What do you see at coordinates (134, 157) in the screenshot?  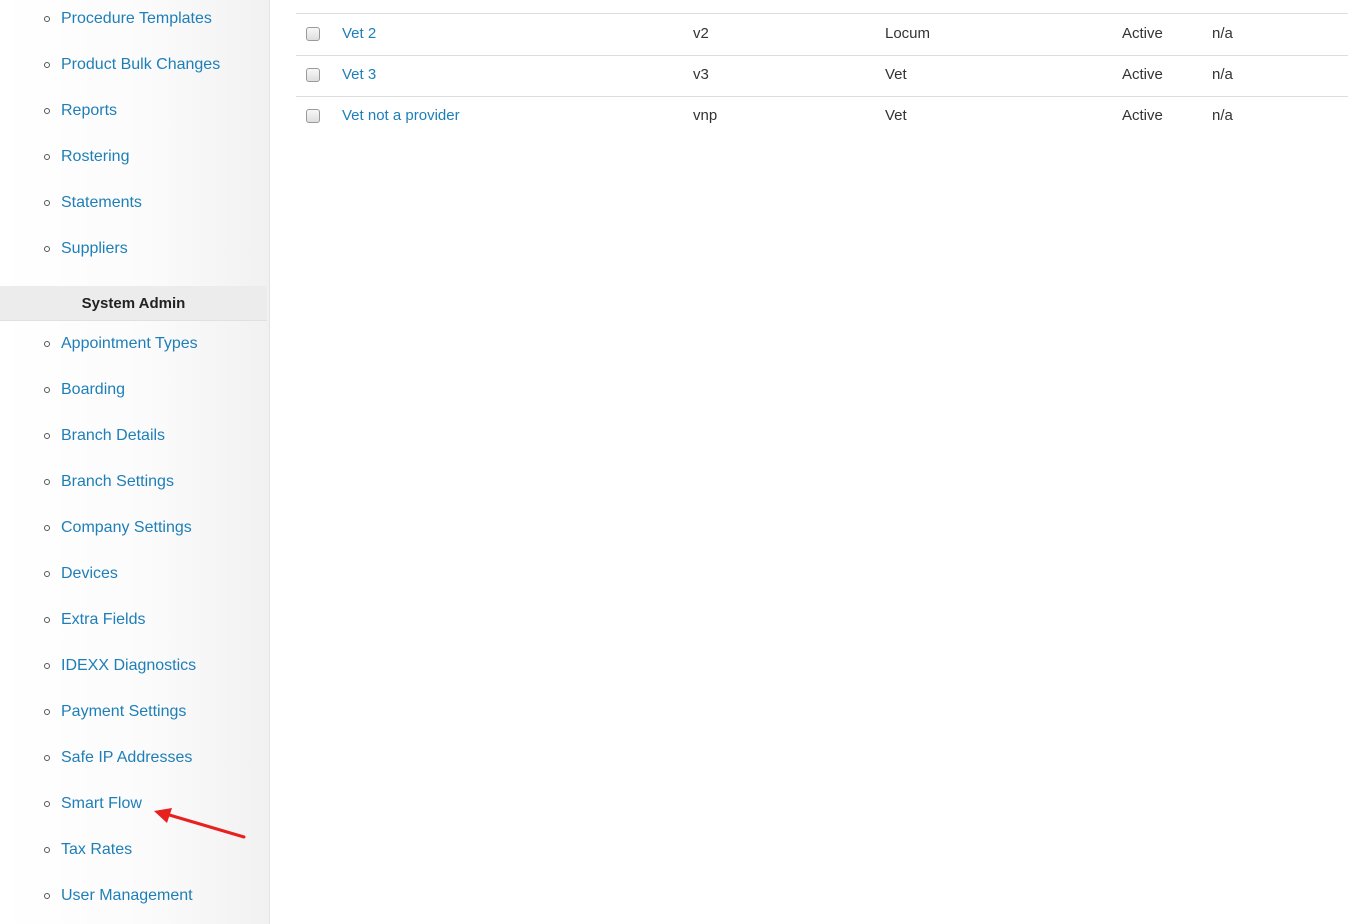 I see `sidebar-item-rostering: Rostering` at bounding box center [134, 157].